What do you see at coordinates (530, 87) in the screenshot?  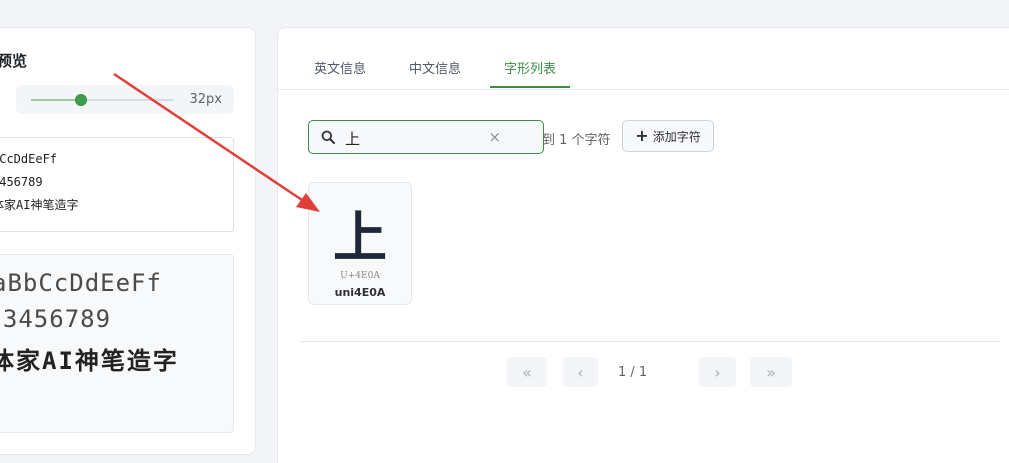 I see `active-tab-indicator` at bounding box center [530, 87].